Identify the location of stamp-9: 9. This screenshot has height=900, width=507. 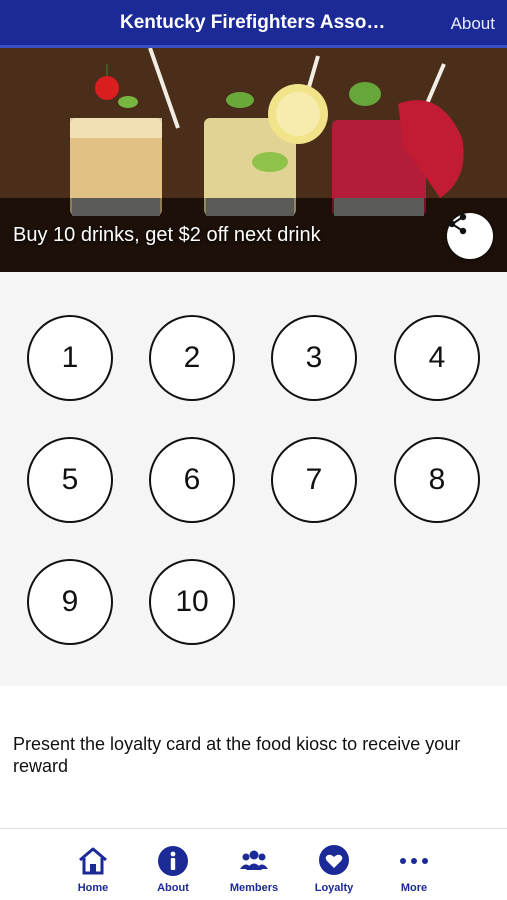
(70, 602).